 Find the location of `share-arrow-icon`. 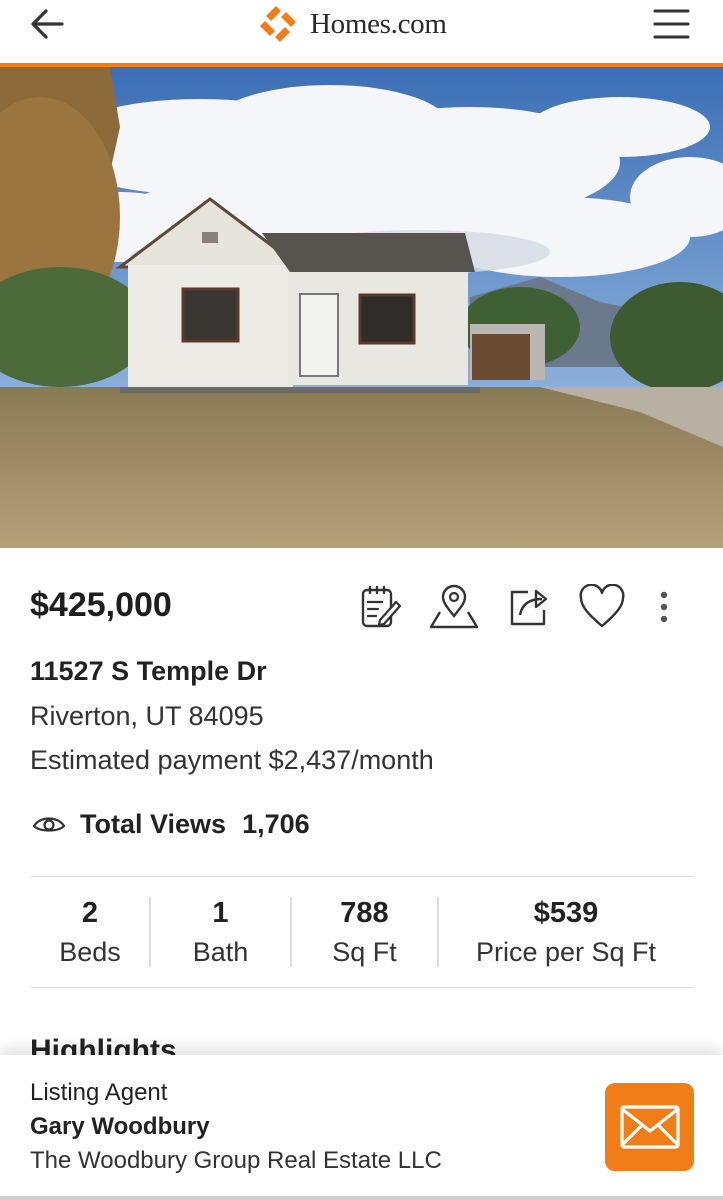

share-arrow-icon is located at coordinates (529, 607).